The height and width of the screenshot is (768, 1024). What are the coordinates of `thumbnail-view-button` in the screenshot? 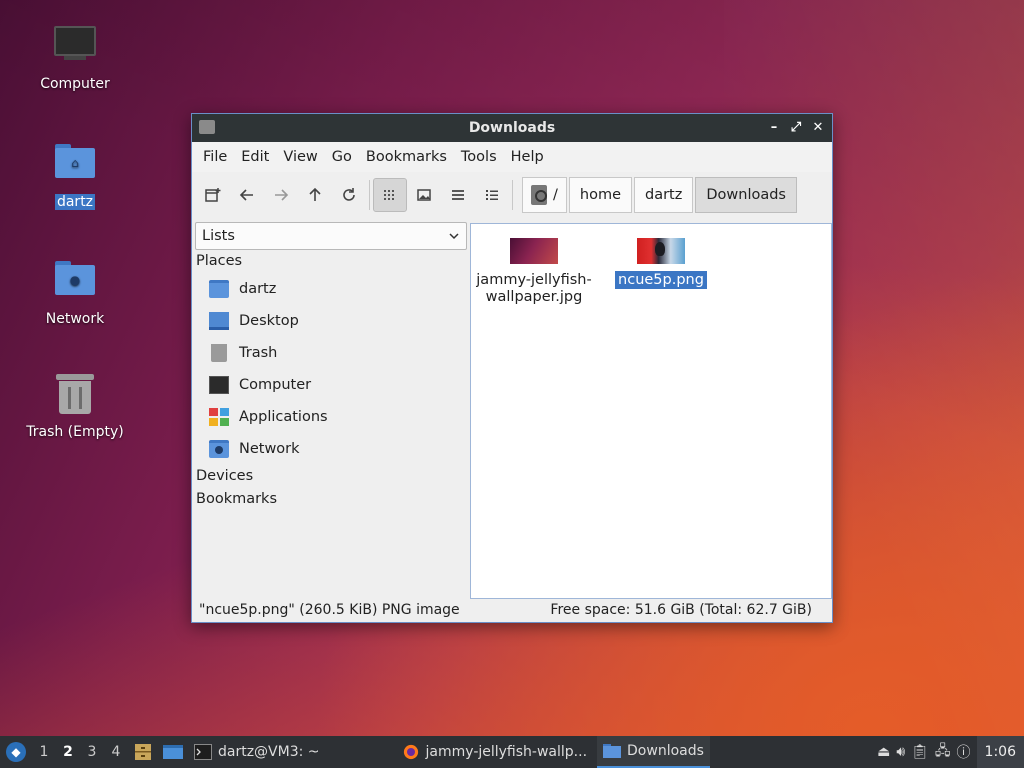 It's located at (424, 195).